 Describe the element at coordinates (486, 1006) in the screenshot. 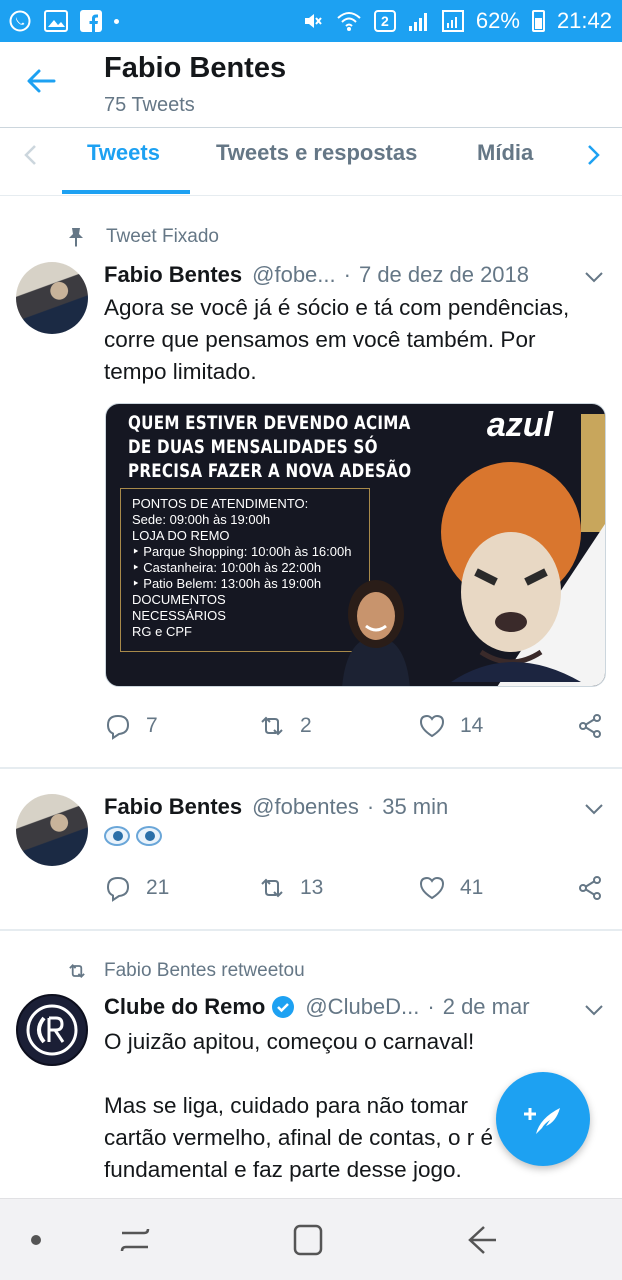

I see `tweet-time: 2 de mar` at that location.